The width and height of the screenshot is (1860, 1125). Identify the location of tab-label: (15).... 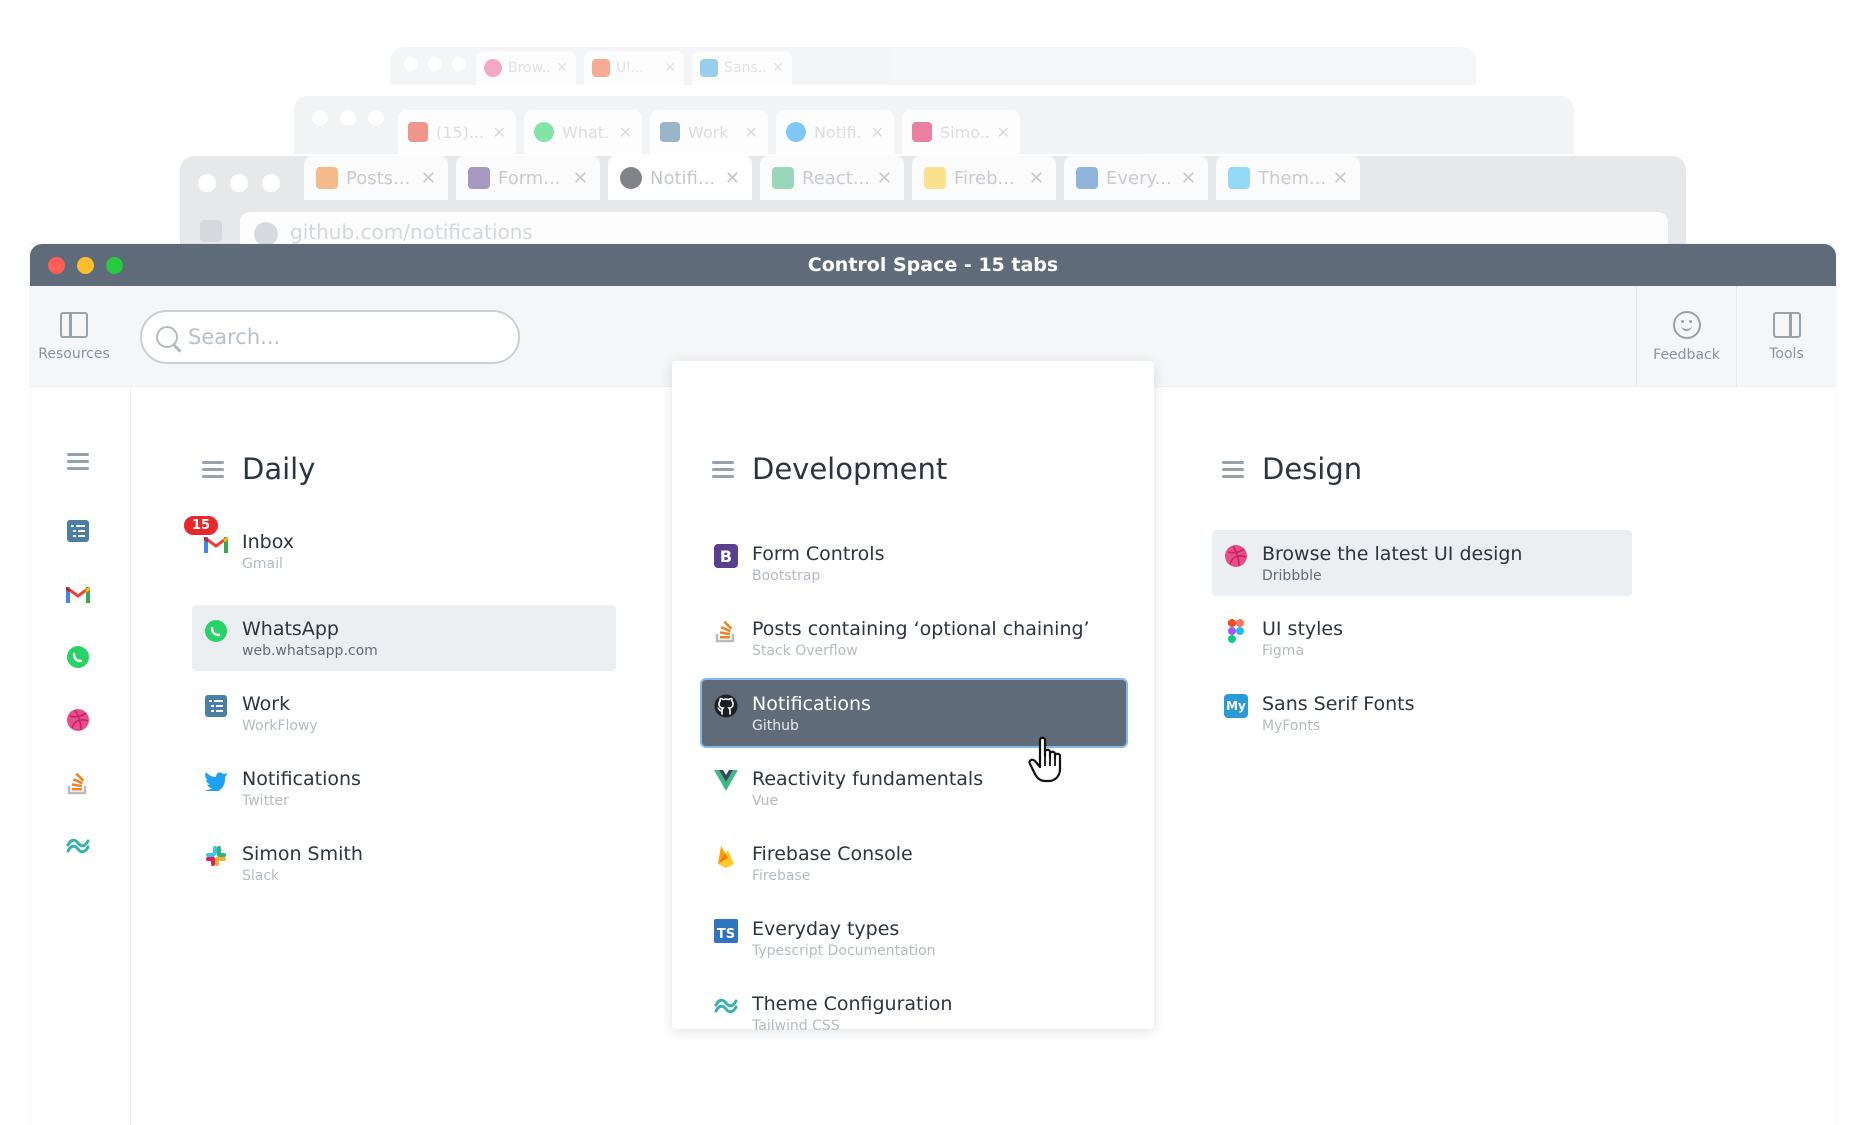
(460, 132).